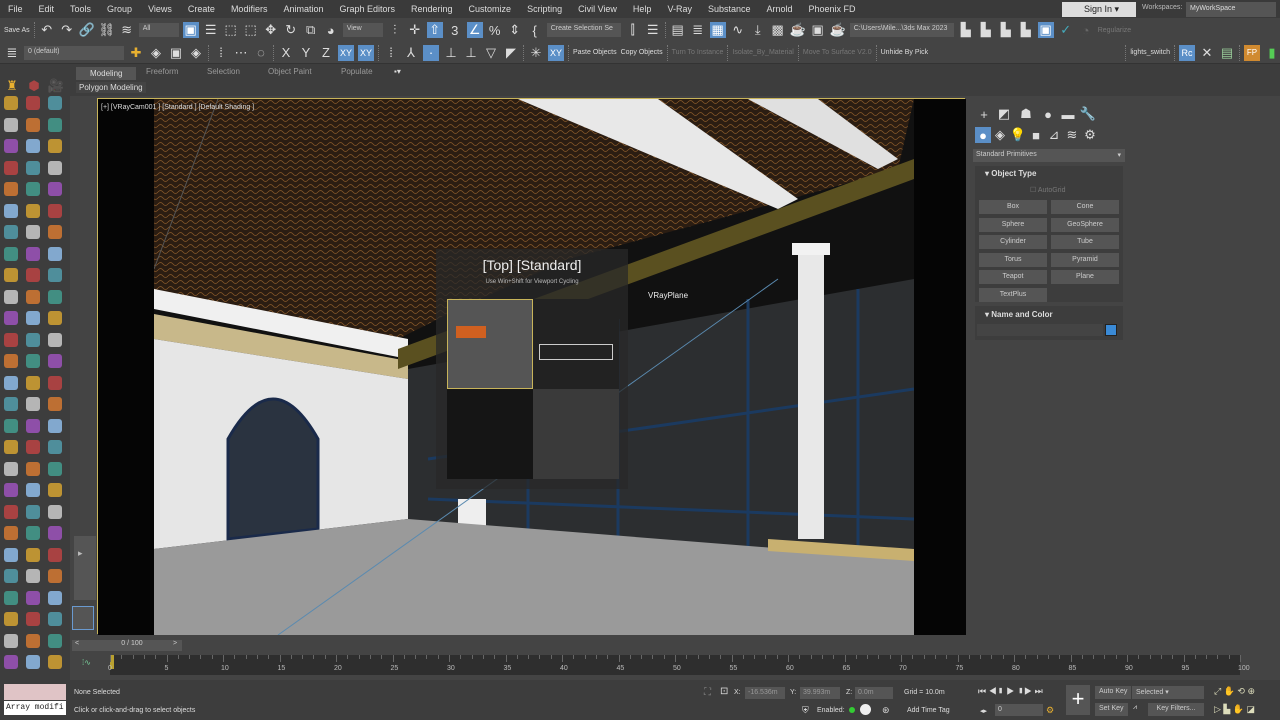  I want to click on save-as-button: Save As, so click(17, 30).